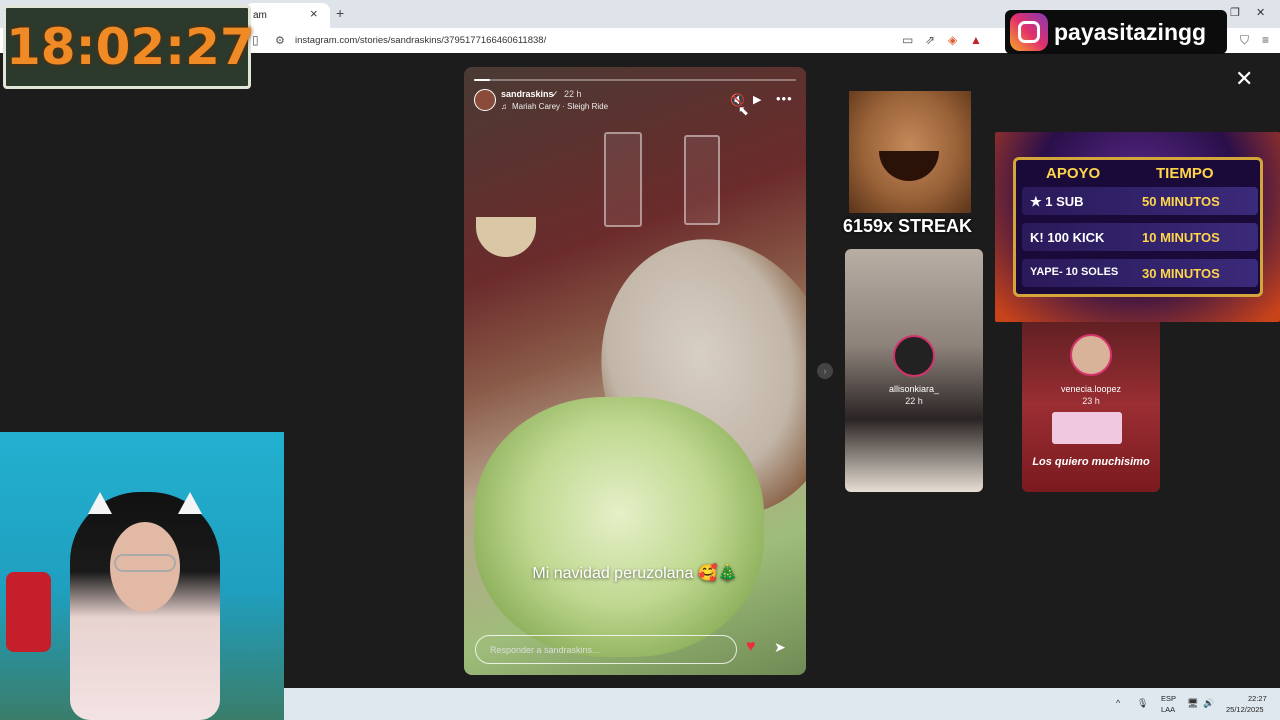 The height and width of the screenshot is (720, 1280). I want to click on like-heart-icon: ♥, so click(751, 647).